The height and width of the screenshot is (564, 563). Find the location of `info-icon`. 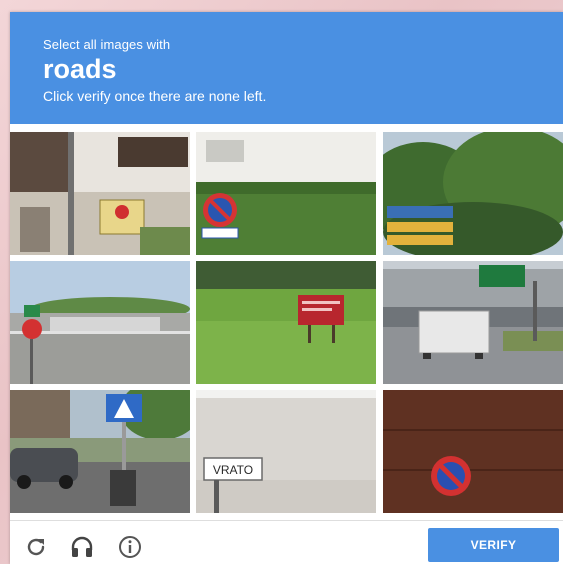

info-icon is located at coordinates (130, 547).